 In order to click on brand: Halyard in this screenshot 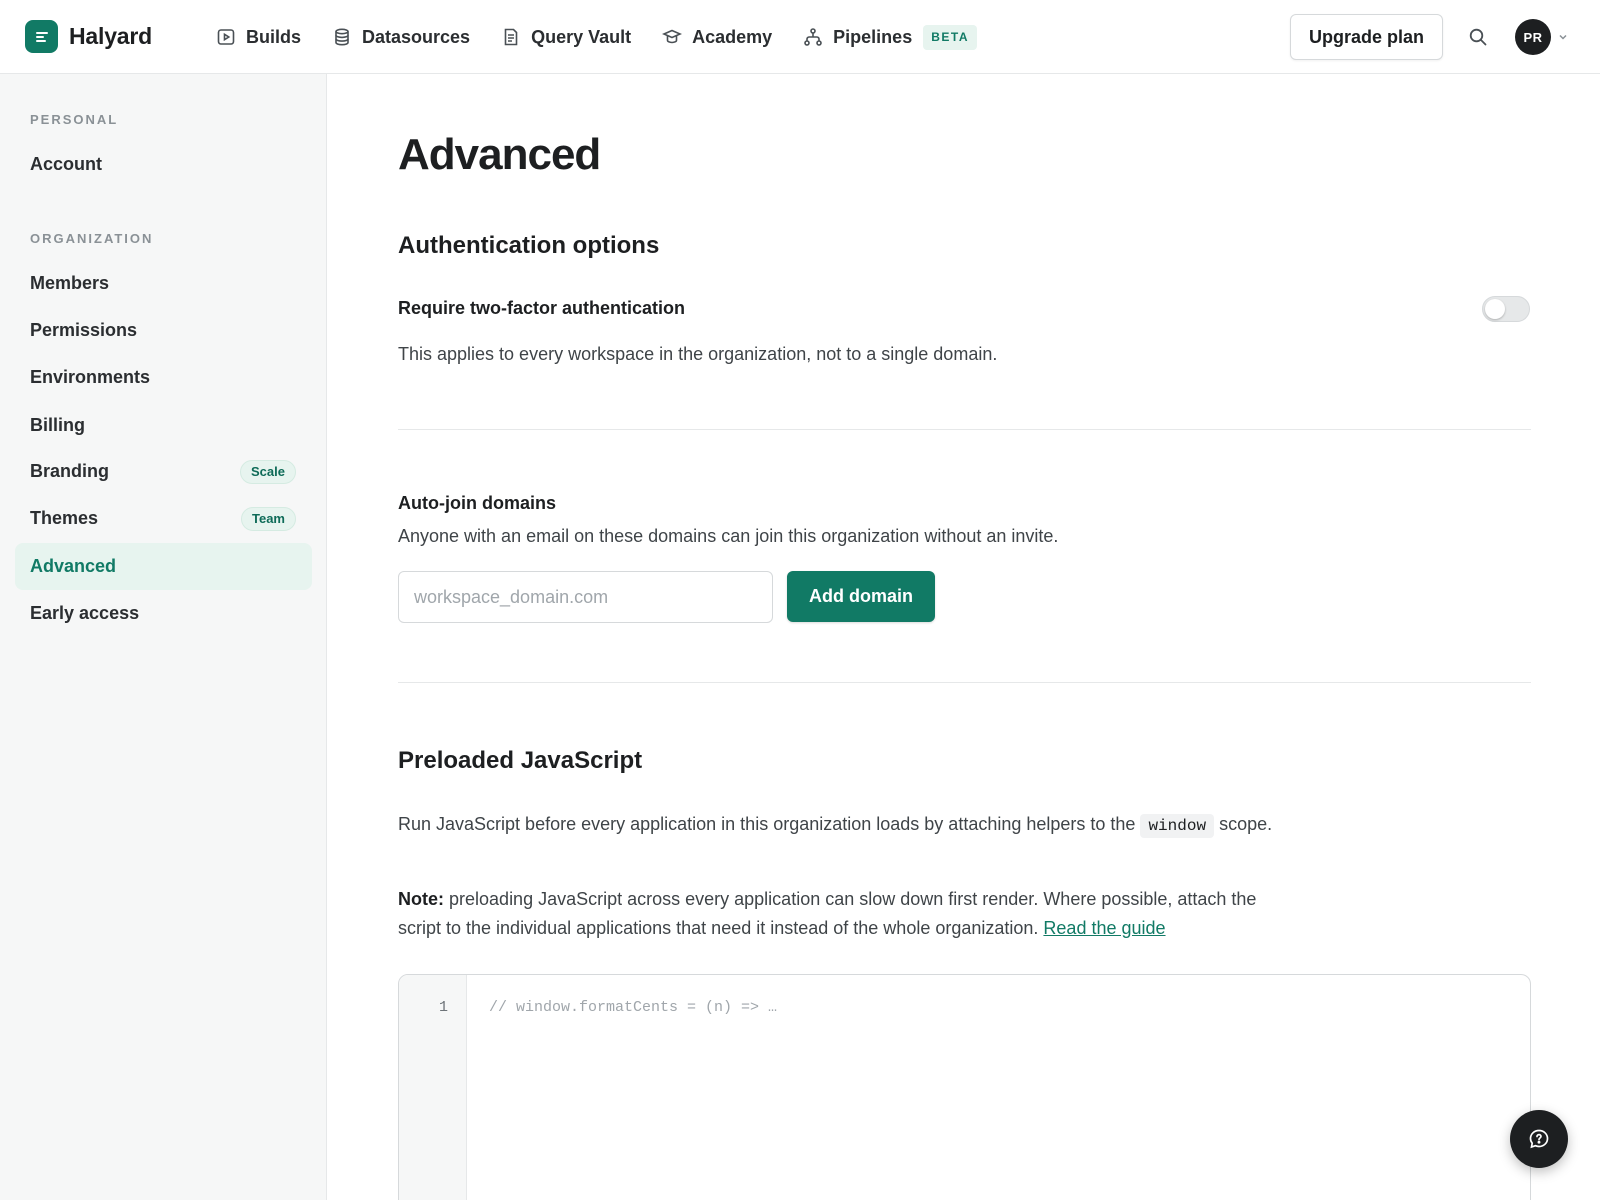, I will do `click(88, 36)`.